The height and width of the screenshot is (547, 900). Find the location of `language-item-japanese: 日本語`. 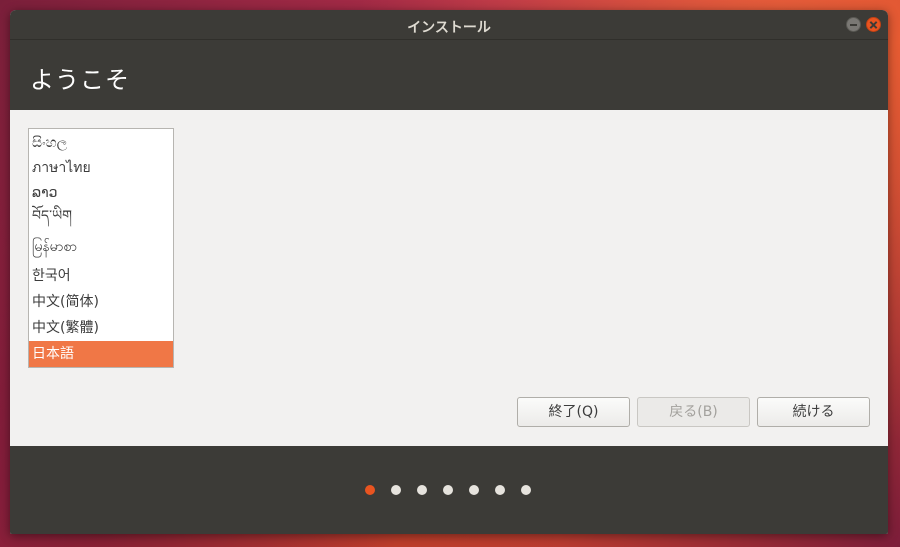

language-item-japanese: 日本語 is located at coordinates (101, 354).